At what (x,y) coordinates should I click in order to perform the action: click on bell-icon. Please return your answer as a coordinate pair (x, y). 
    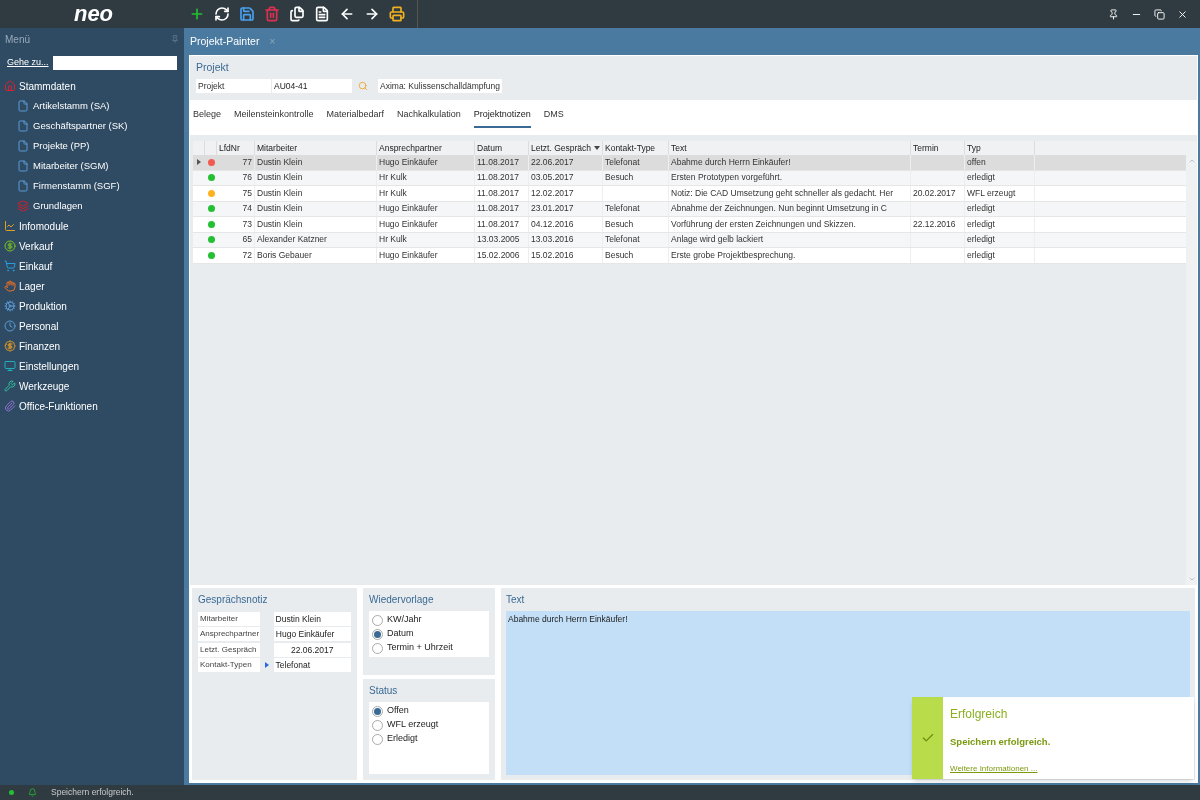
    Looking at the image, I should click on (32, 792).